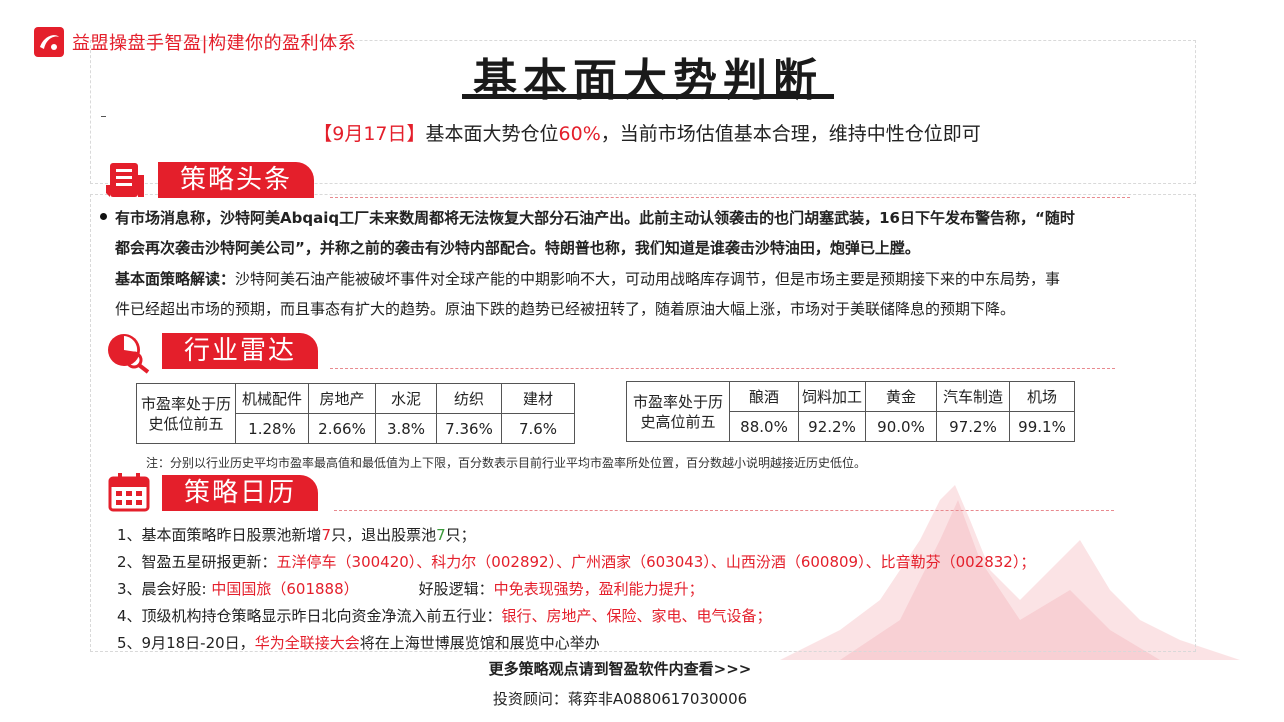 This screenshot has height=722, width=1284. What do you see at coordinates (764, 426) in the screenshot?
I see `high-value-cell: 88.0%` at bounding box center [764, 426].